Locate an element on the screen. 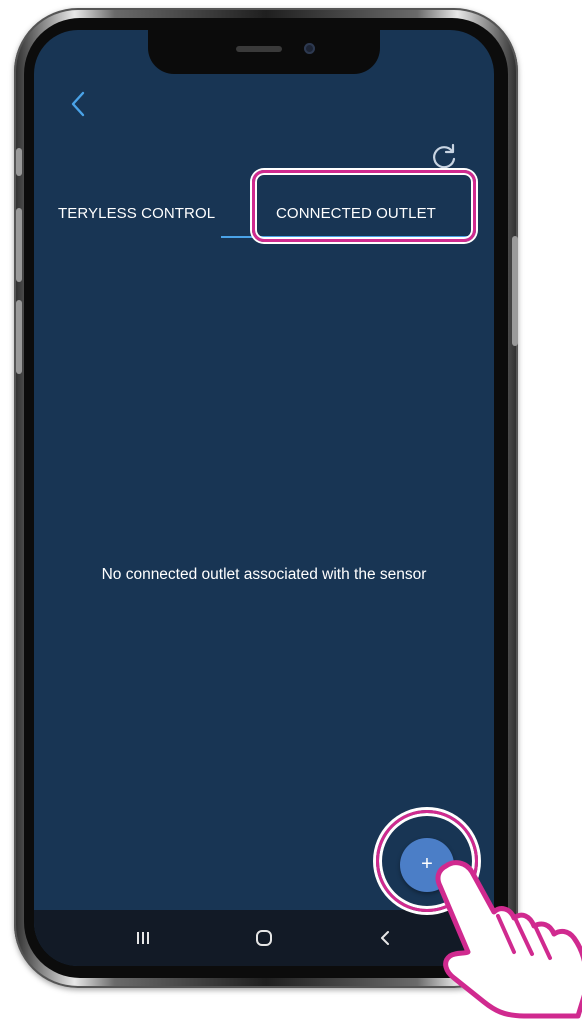 The image size is (582, 1020). front-camera is located at coordinates (309, 48).